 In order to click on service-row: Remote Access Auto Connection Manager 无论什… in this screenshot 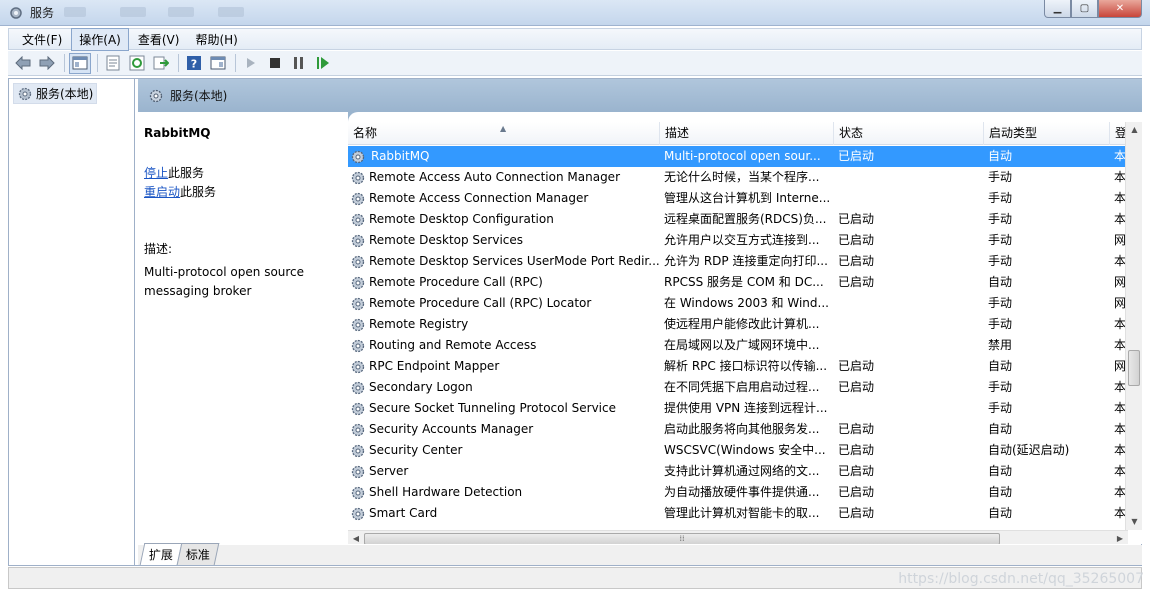, I will do `click(738, 177)`.